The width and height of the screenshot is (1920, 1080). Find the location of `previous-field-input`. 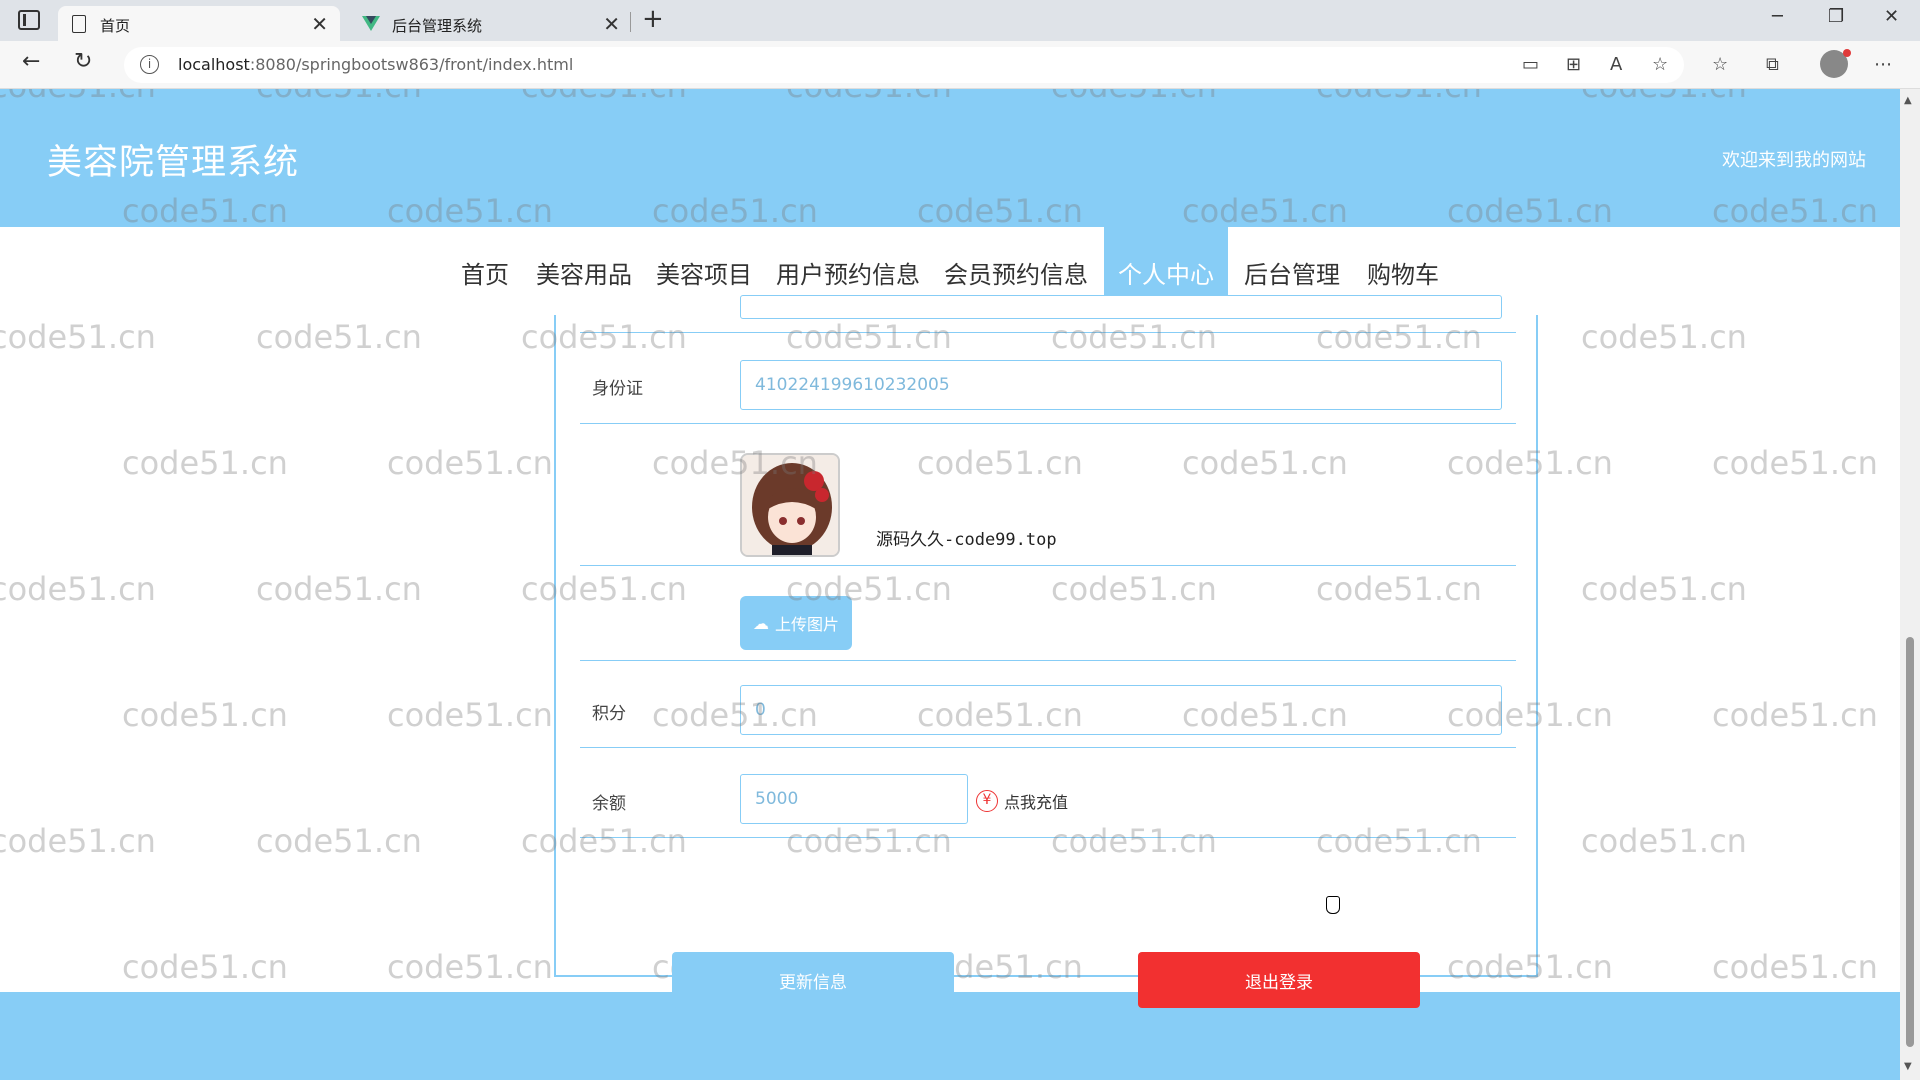

previous-field-input is located at coordinates (1121, 307).